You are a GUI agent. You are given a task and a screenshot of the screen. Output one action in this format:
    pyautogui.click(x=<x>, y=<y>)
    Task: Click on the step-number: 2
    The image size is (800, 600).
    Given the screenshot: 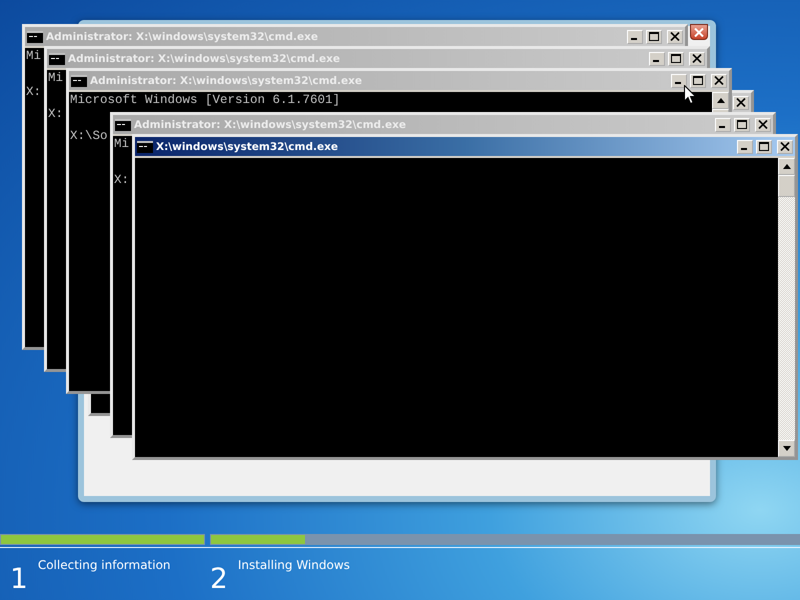 What is the action you would take?
    pyautogui.click(x=219, y=579)
    